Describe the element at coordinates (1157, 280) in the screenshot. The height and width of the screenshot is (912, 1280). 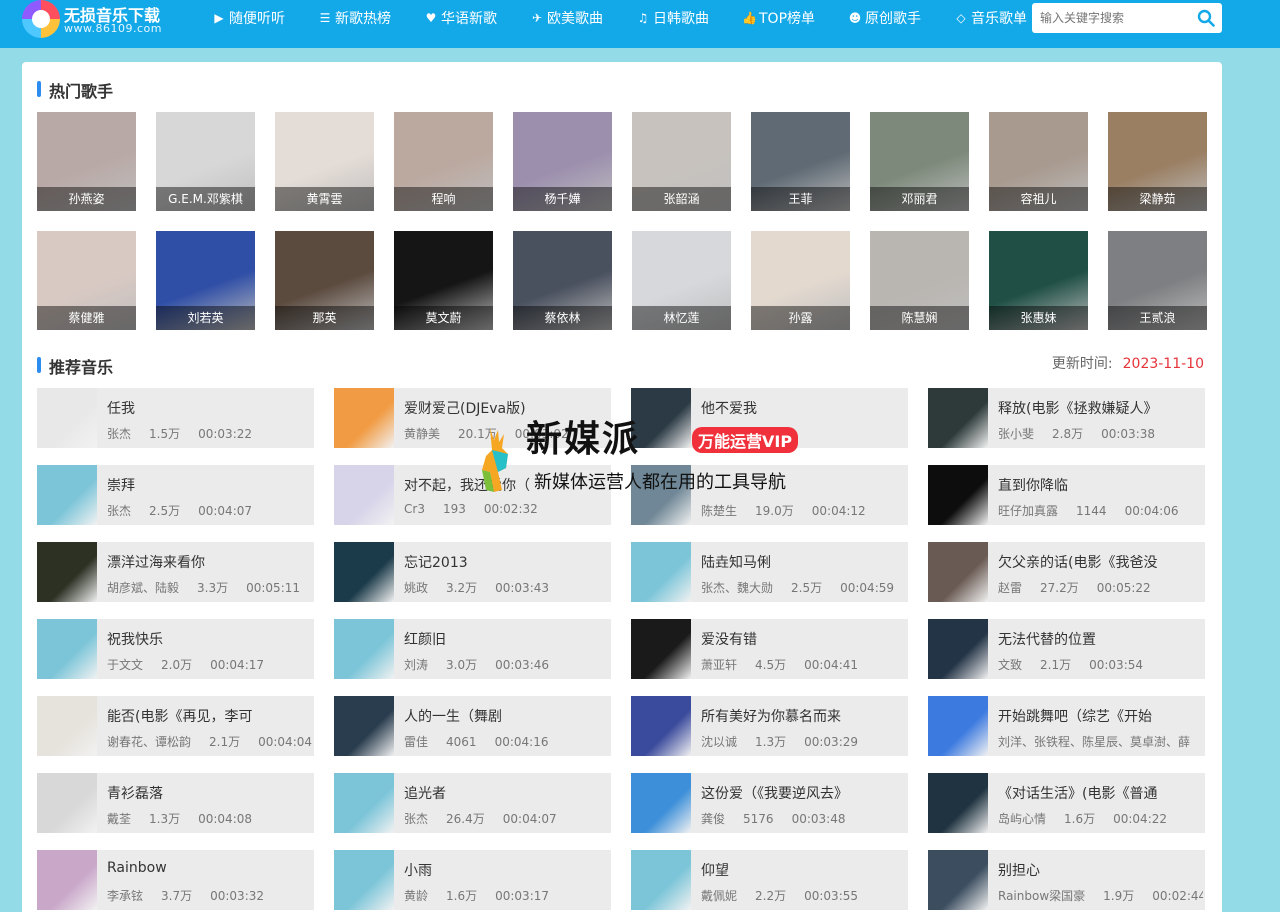
I see `singer-card: 王贰浪` at that location.